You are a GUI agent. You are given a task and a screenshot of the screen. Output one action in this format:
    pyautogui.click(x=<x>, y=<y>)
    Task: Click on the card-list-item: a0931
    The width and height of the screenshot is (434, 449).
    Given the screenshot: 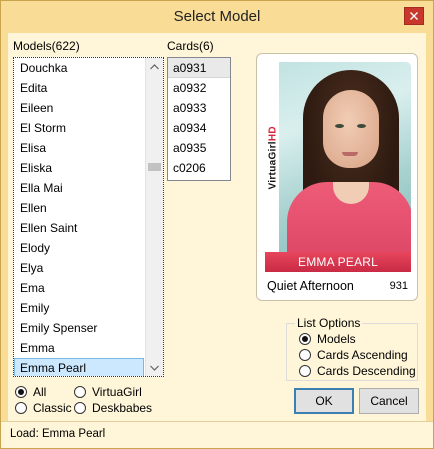 What is the action you would take?
    pyautogui.click(x=199, y=68)
    